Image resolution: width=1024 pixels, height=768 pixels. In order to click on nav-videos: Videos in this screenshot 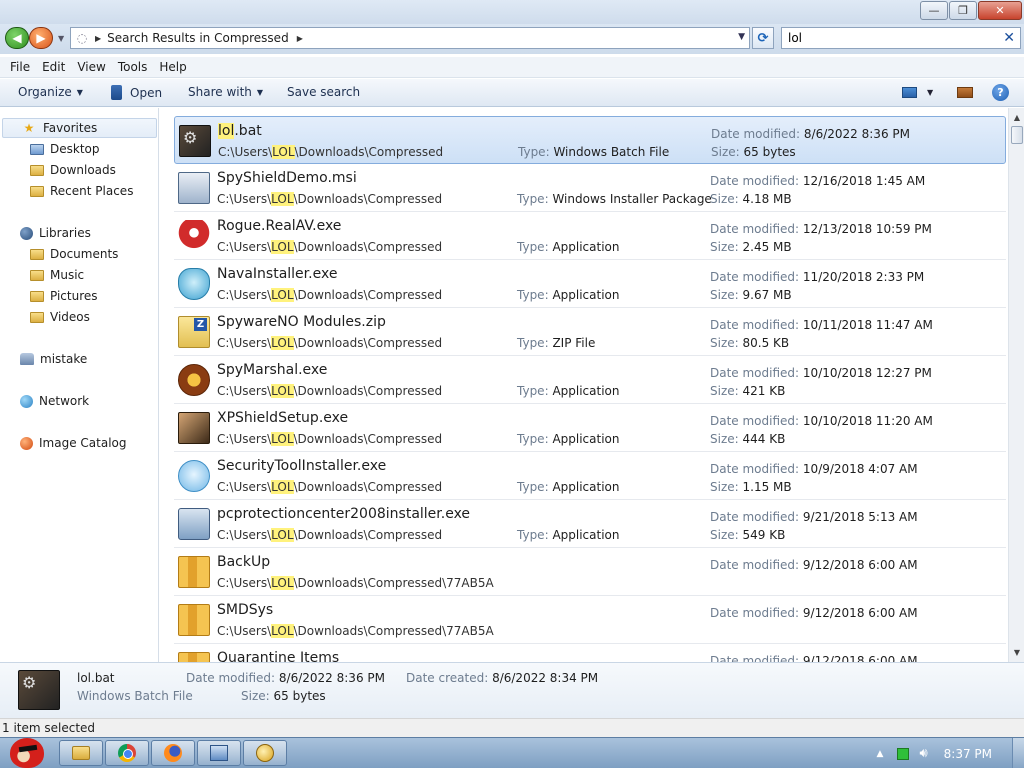, I will do `click(60, 317)`.